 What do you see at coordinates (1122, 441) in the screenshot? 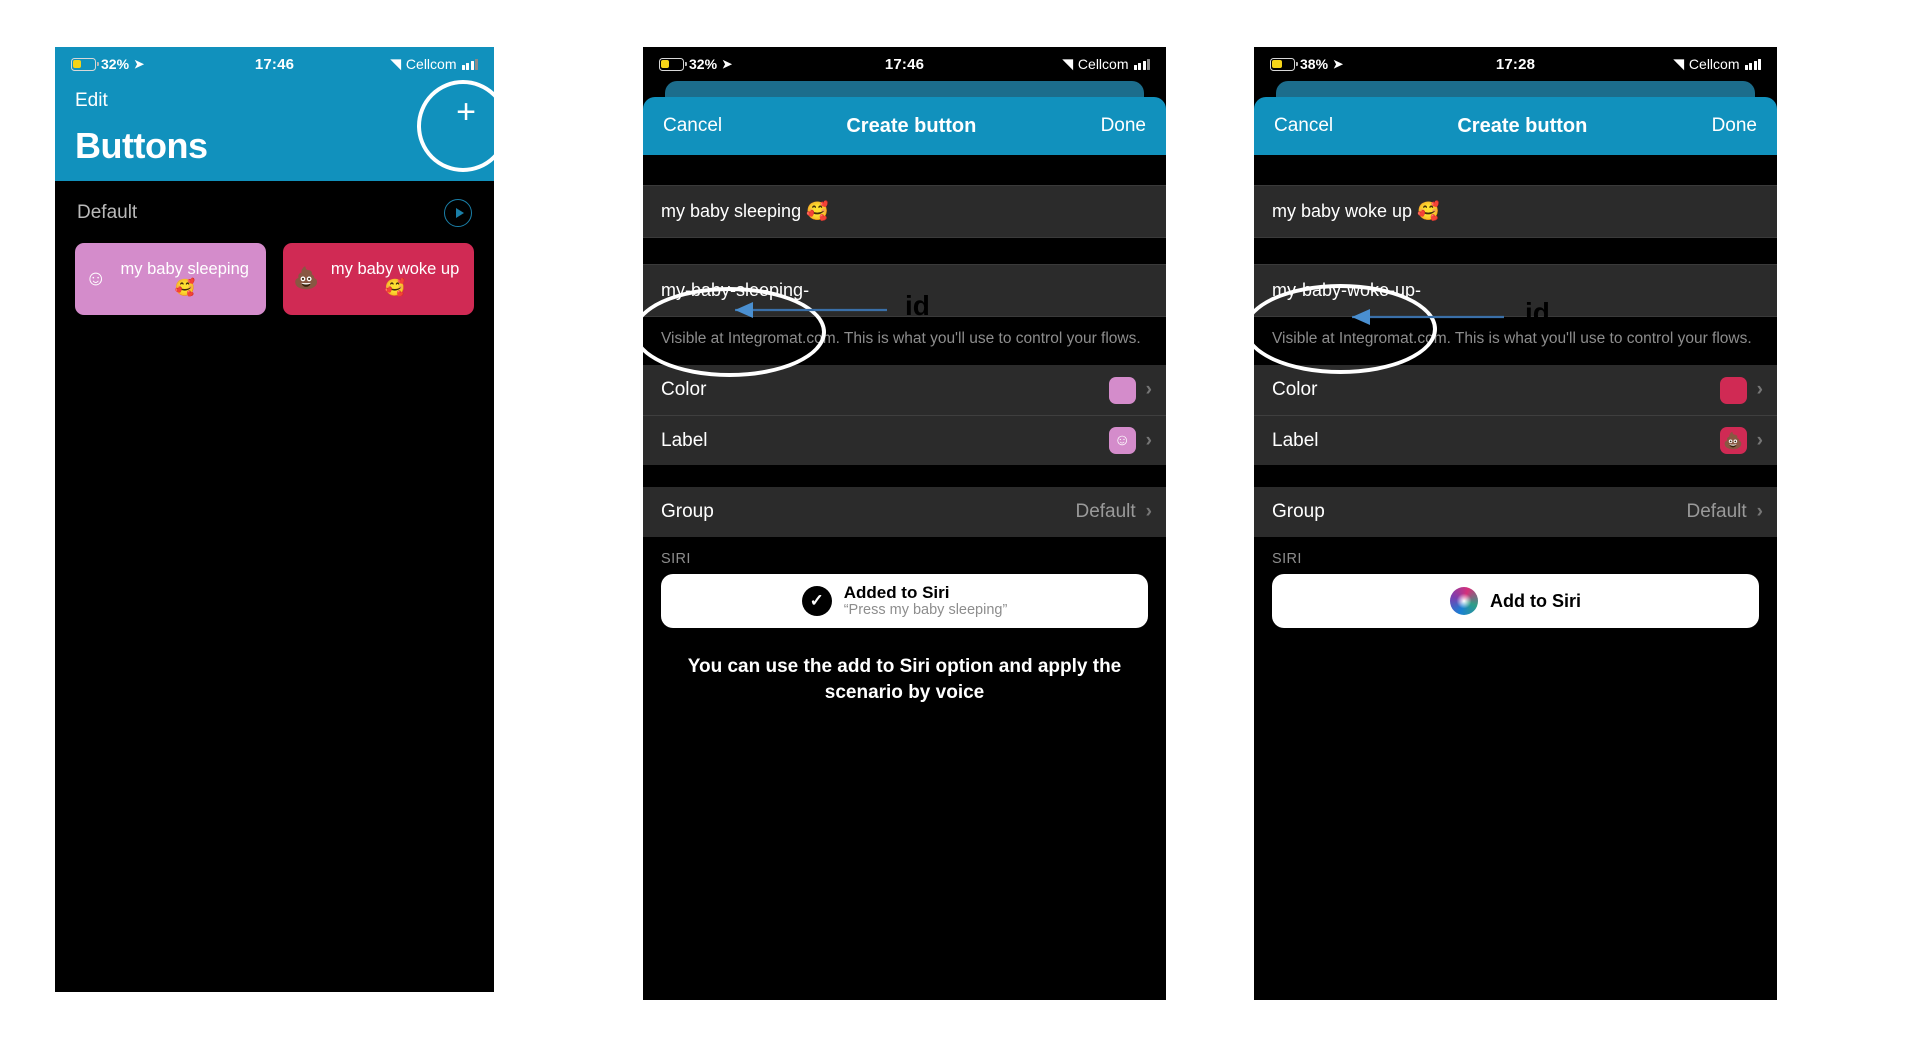
I see `label-emoji-swatch: ☺` at bounding box center [1122, 441].